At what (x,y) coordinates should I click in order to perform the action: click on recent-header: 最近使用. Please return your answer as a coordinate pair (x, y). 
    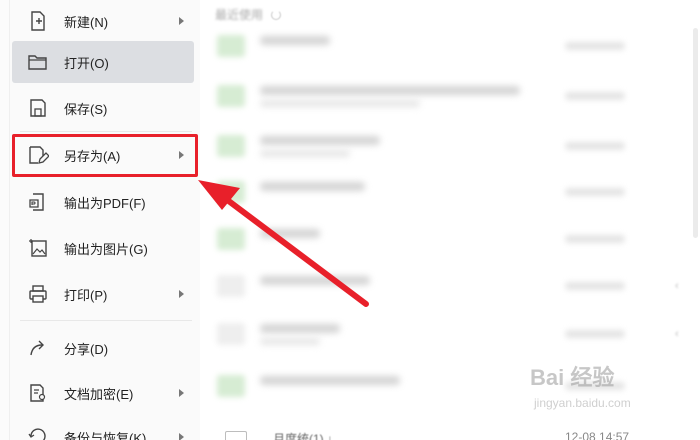
    Looking at the image, I should click on (248, 14).